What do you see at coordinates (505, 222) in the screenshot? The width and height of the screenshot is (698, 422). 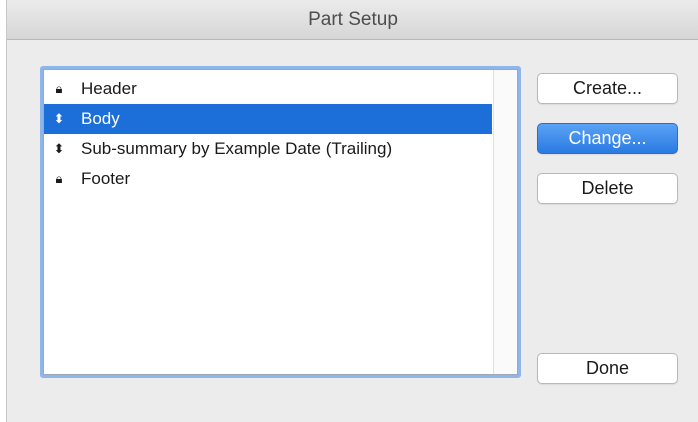 I see `vertical-scrollbar` at bounding box center [505, 222].